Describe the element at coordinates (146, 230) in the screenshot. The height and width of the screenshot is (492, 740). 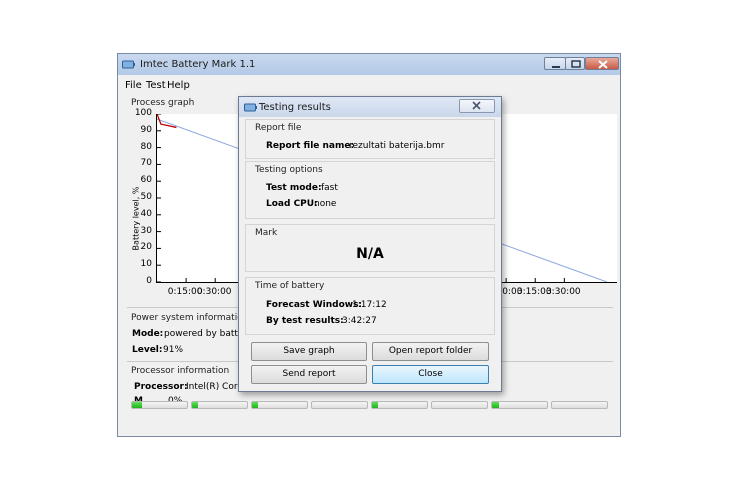
I see `y-tick-label: 30` at that location.